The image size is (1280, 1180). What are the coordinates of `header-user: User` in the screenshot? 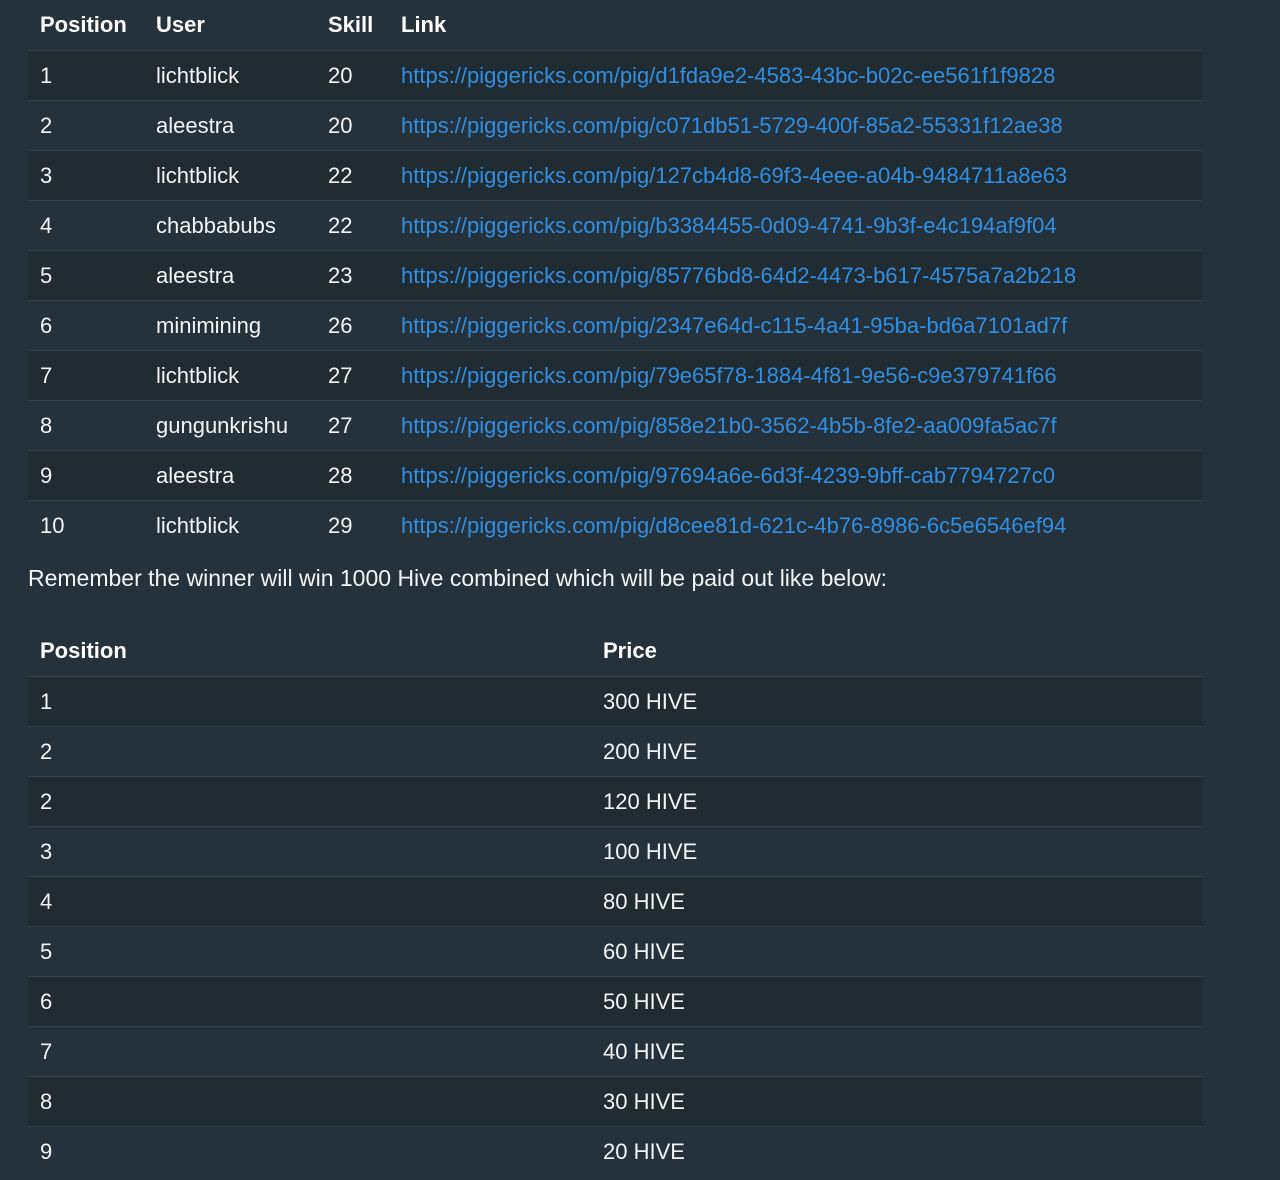 It's located at (180, 24).